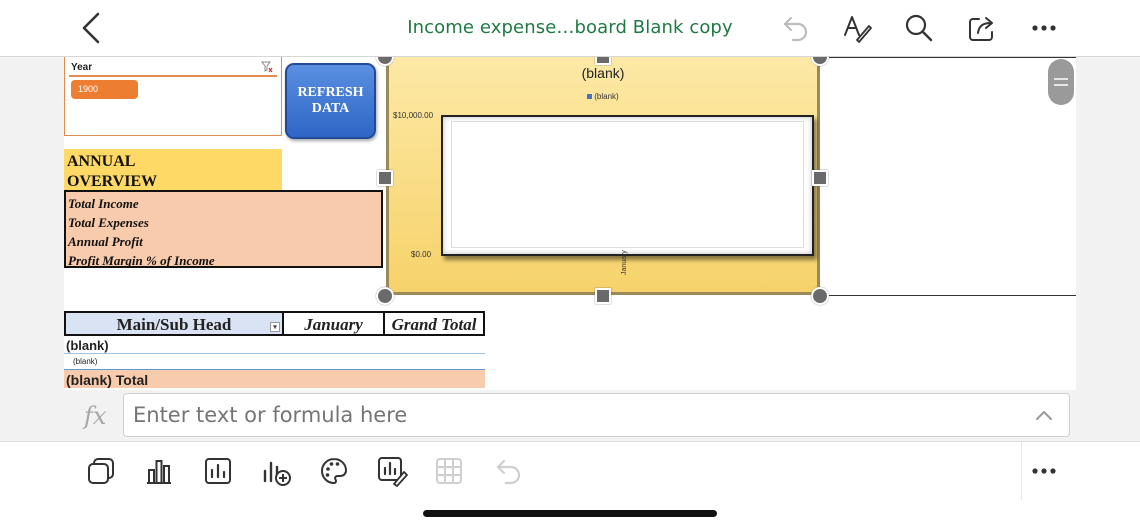 Image resolution: width=1140 pixels, height=527 pixels. I want to click on year-slicer: Year 1900, so click(173, 96).